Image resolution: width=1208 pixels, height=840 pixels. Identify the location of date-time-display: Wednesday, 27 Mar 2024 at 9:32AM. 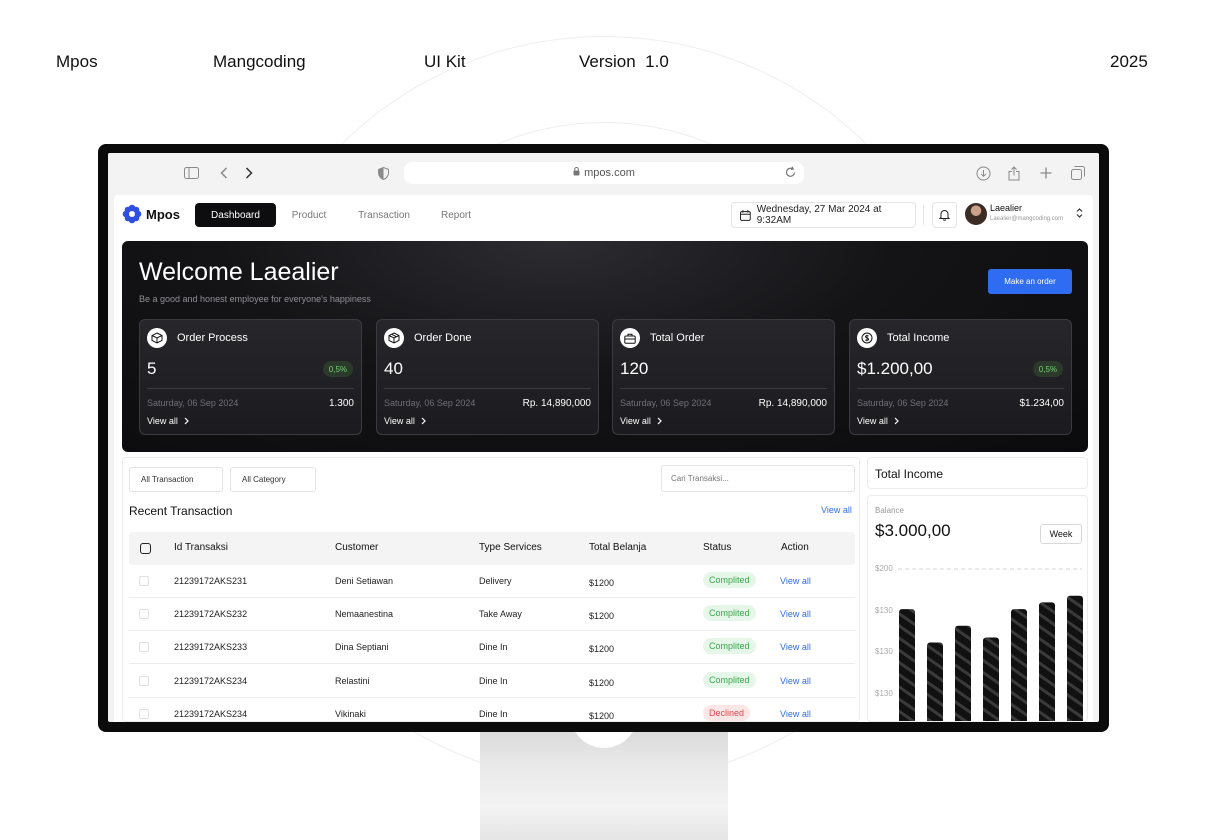
(823, 215).